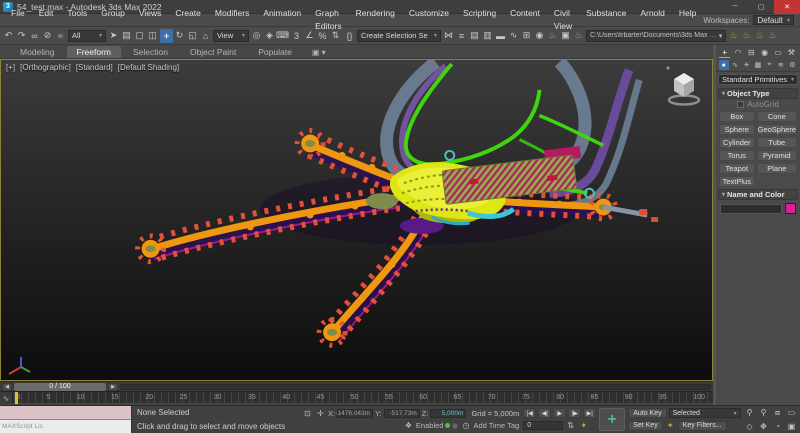 The height and width of the screenshot is (433, 800). I want to click on z-coordinate-field: 5,000m, so click(448, 413).